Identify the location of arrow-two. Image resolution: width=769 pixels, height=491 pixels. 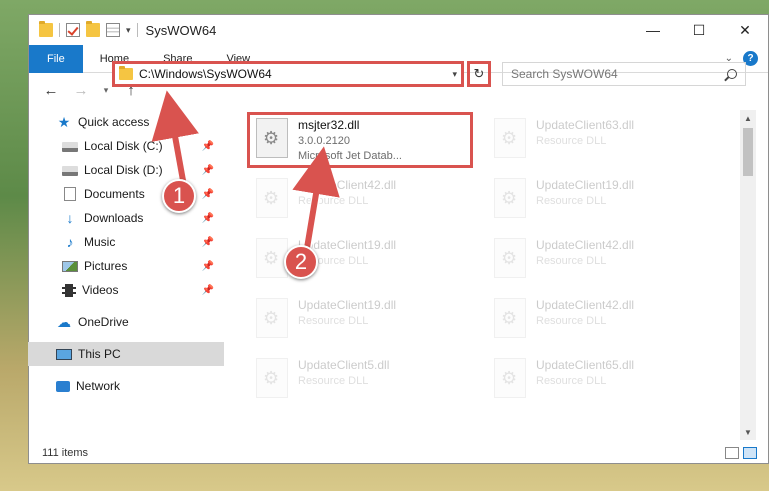
(316, 200).